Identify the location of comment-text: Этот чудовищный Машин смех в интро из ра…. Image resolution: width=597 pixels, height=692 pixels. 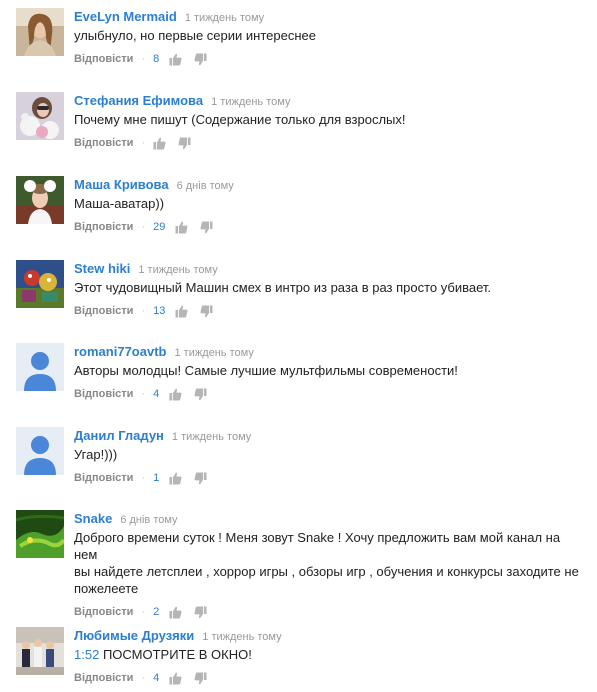
(283, 287).